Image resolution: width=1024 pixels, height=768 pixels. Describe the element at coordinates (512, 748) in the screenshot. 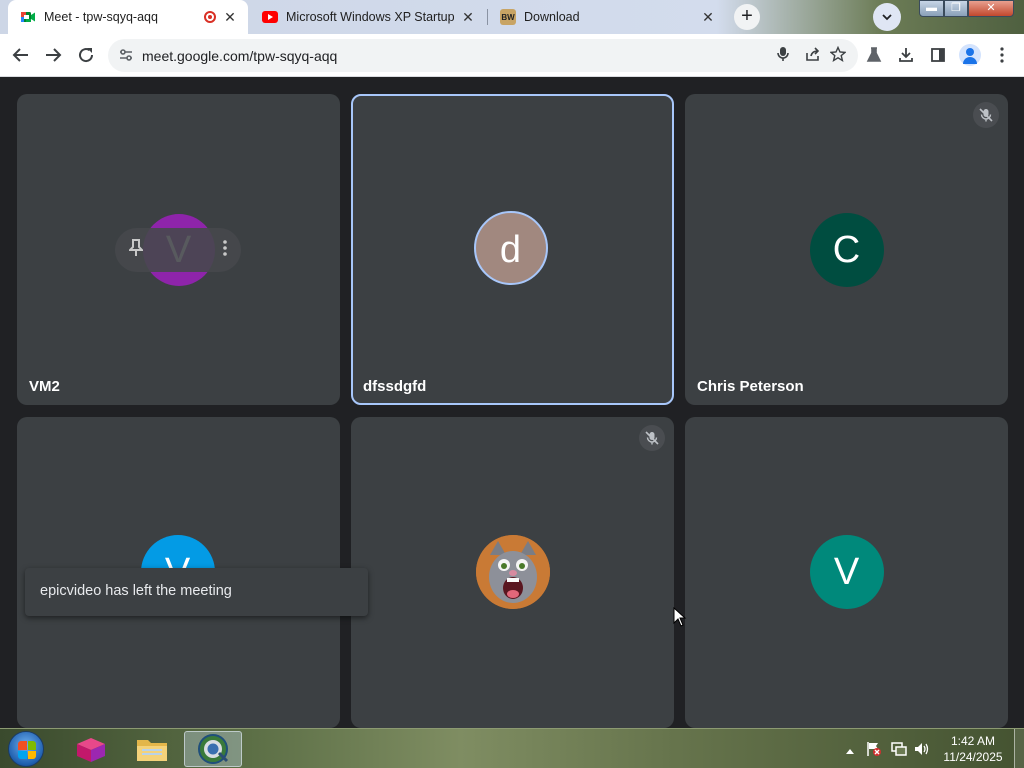

I see `windows-taskbar: 1:42 AM 11/24/2025` at that location.